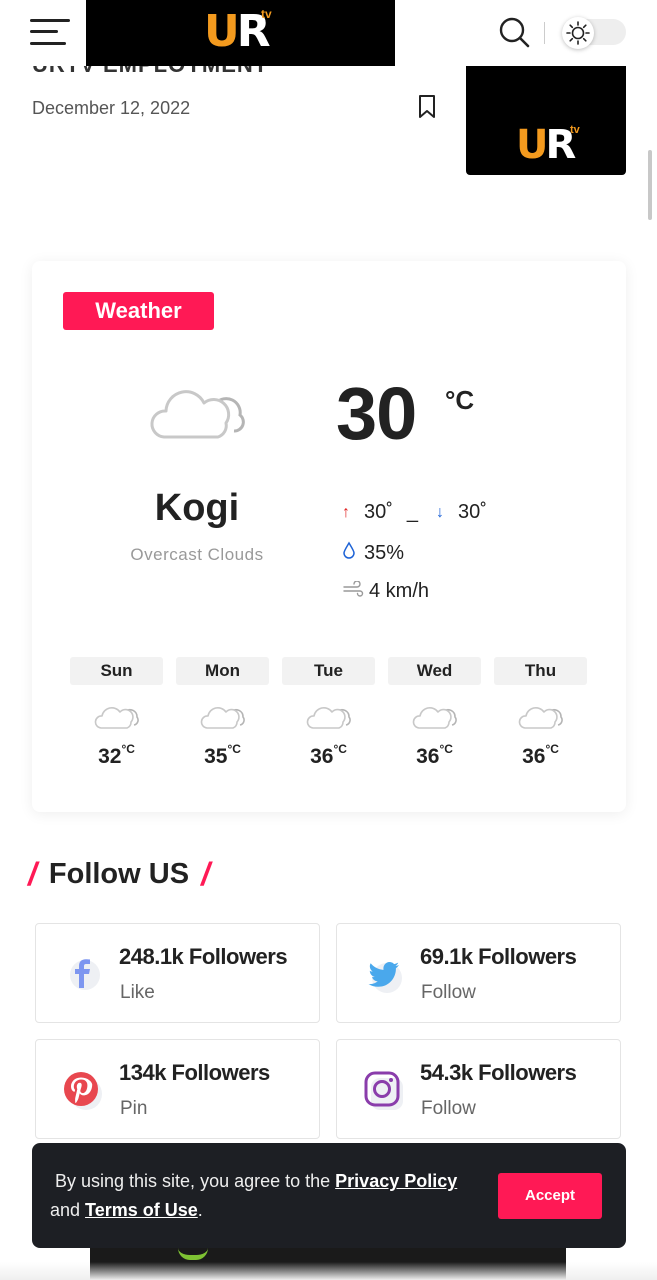 This screenshot has width=657, height=1280. Describe the element at coordinates (544, 33) in the screenshot. I see `header-divider` at that location.